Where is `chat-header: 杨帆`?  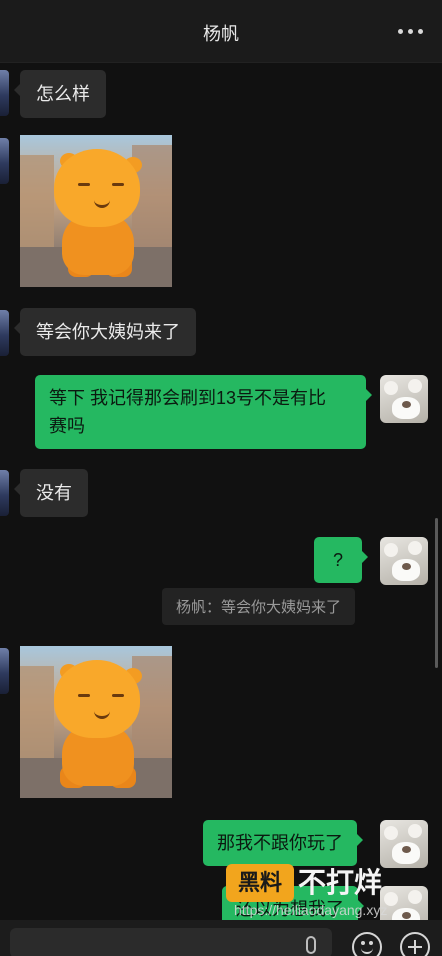 chat-header: 杨帆 is located at coordinates (221, 31).